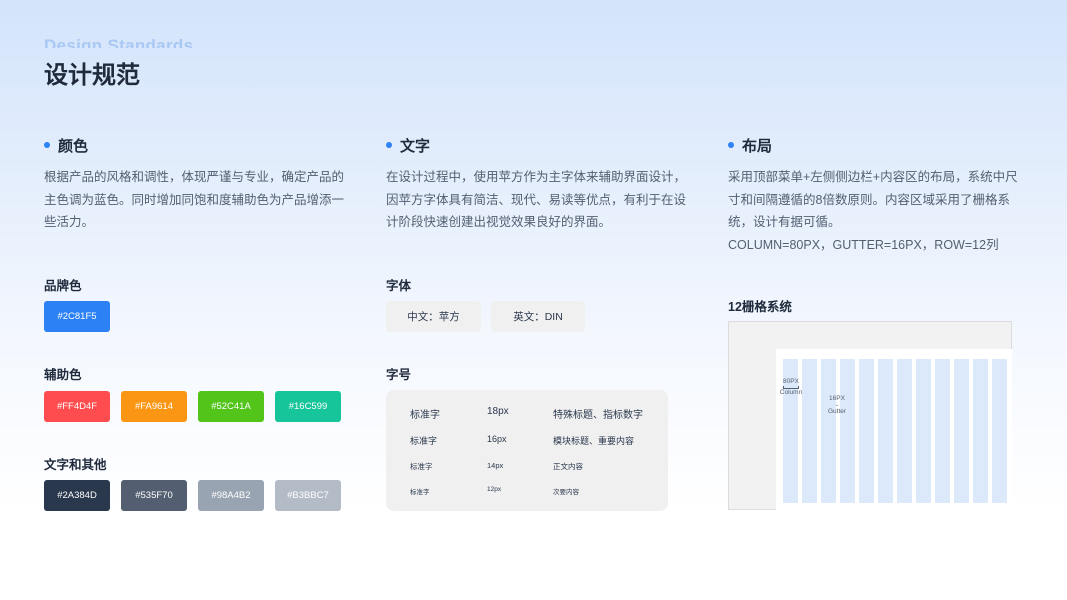 The width and height of the screenshot is (1067, 600). I want to click on size-value: 16px, so click(497, 439).